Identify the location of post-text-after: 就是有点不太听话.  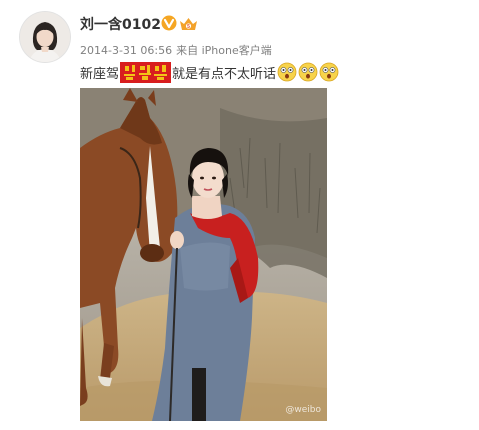
(224, 74).